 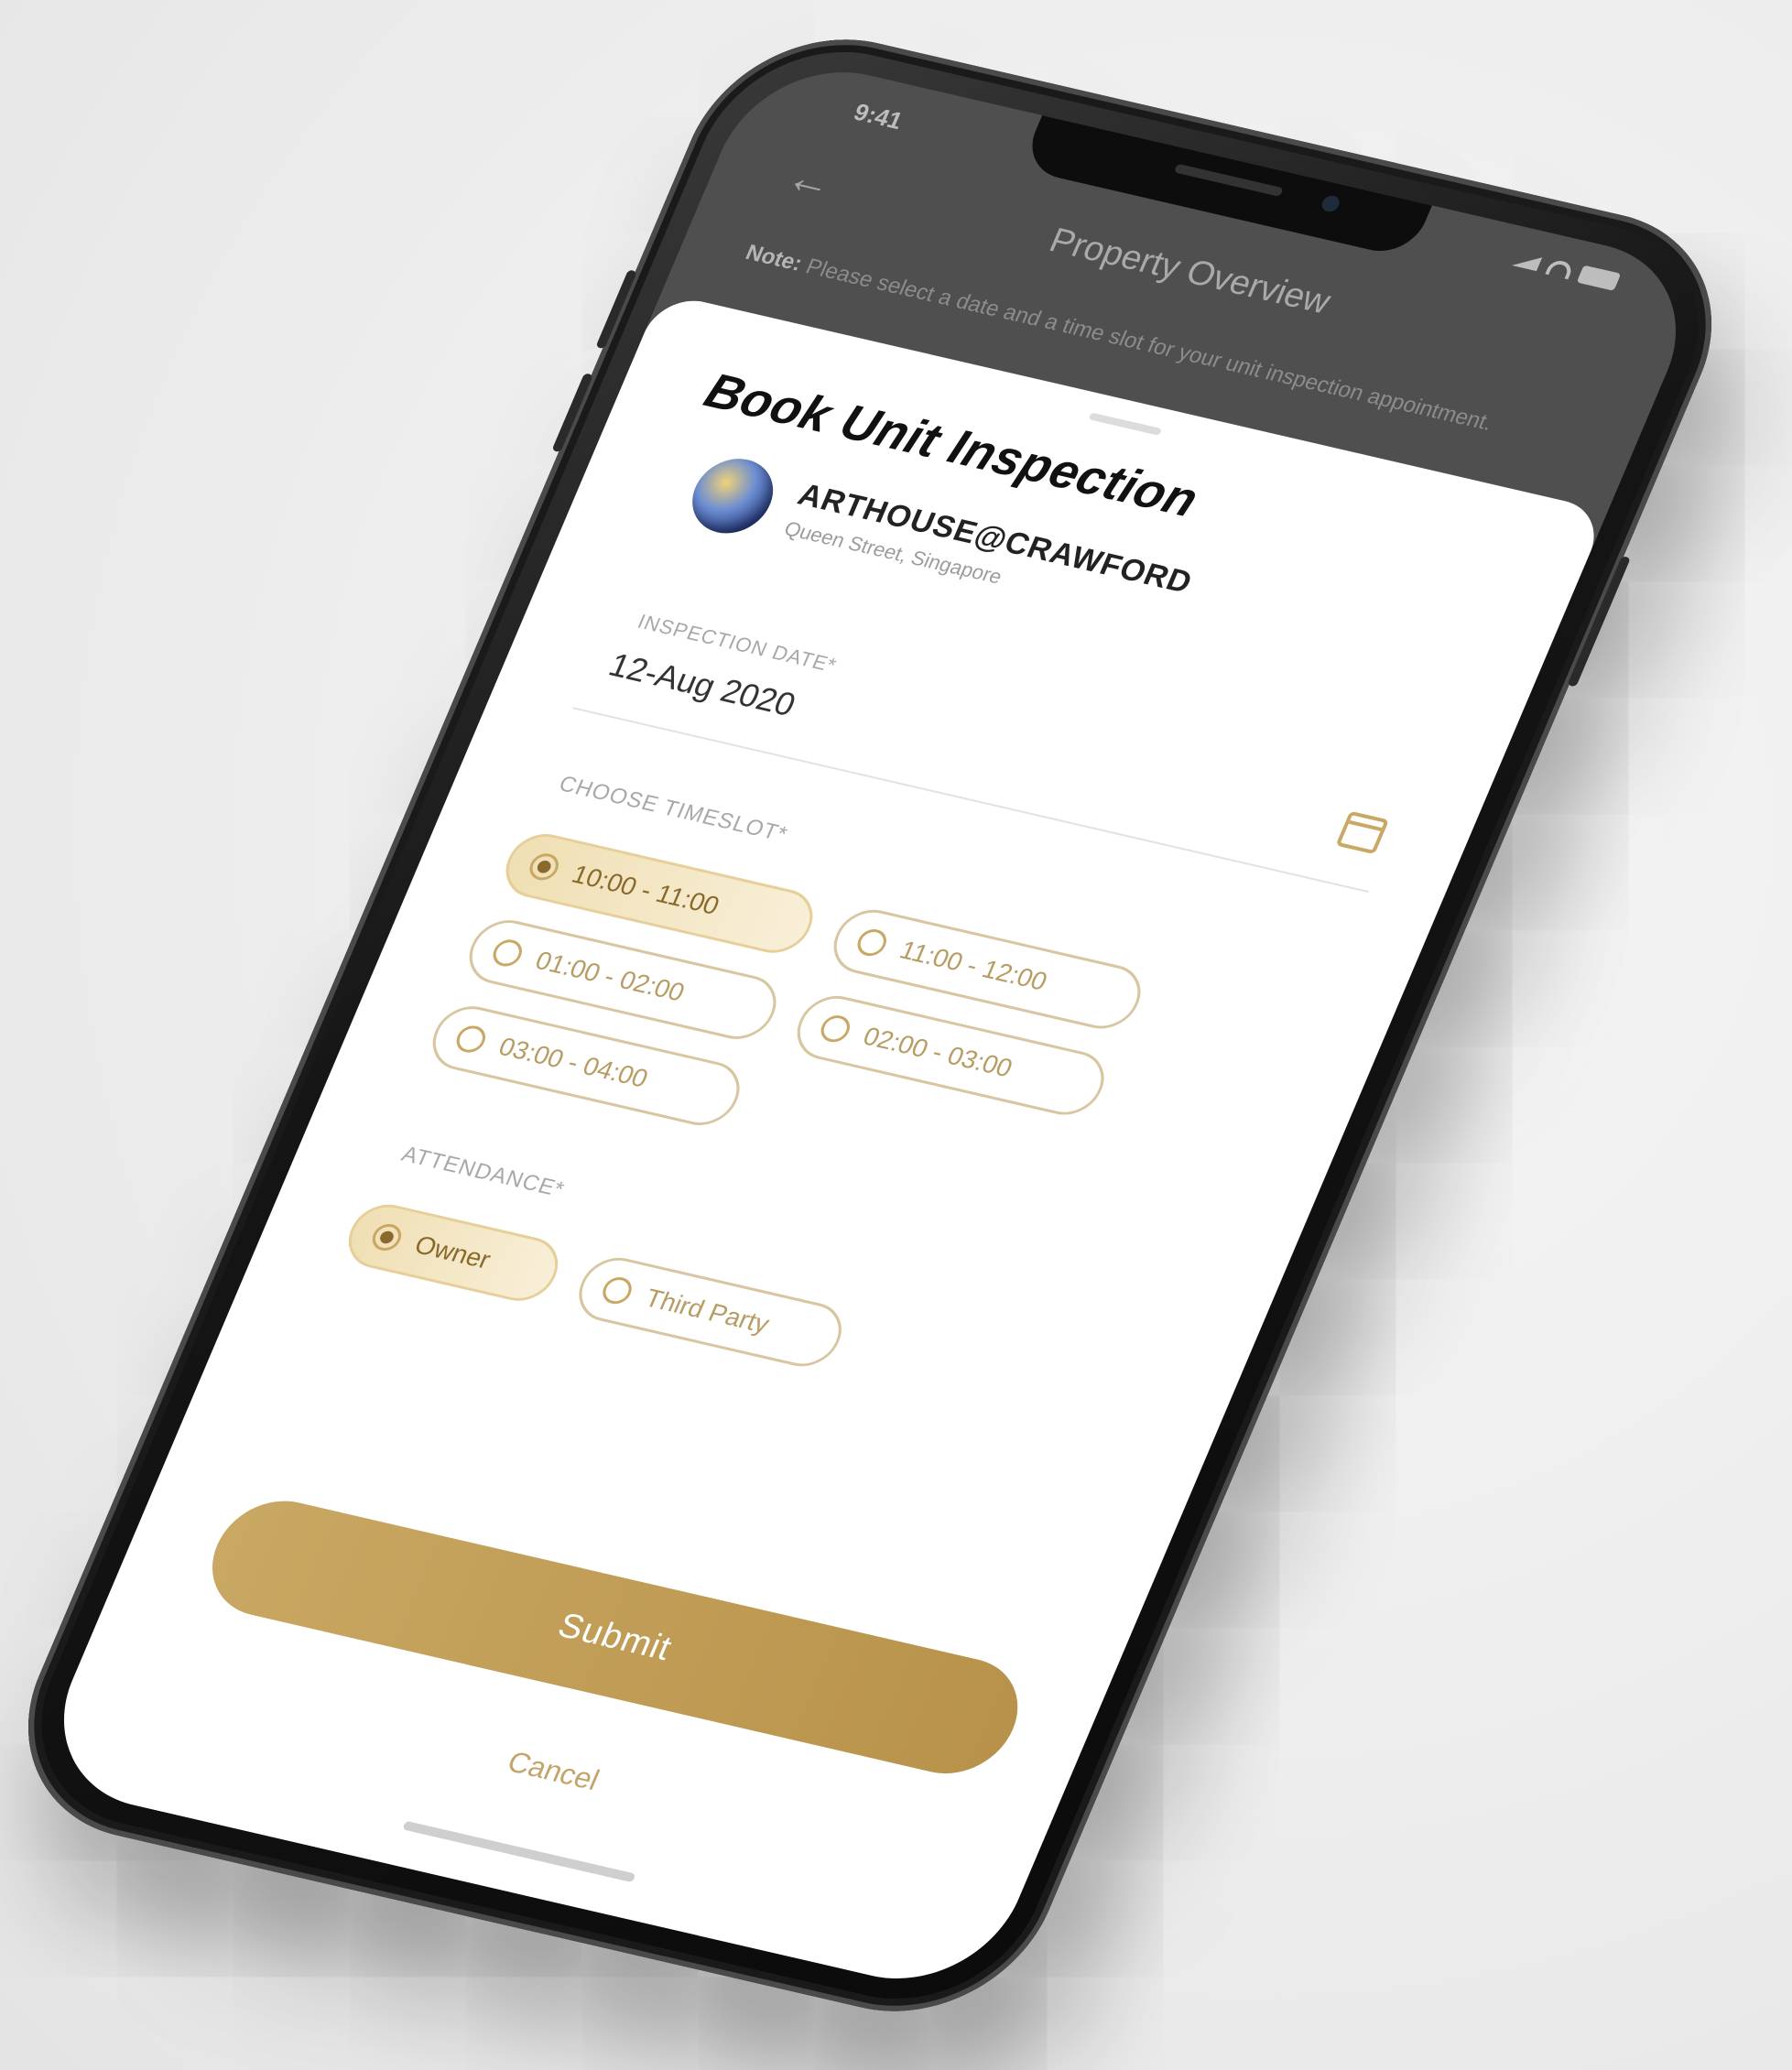 What do you see at coordinates (1560, 269) in the screenshot?
I see `wifi-icon` at bounding box center [1560, 269].